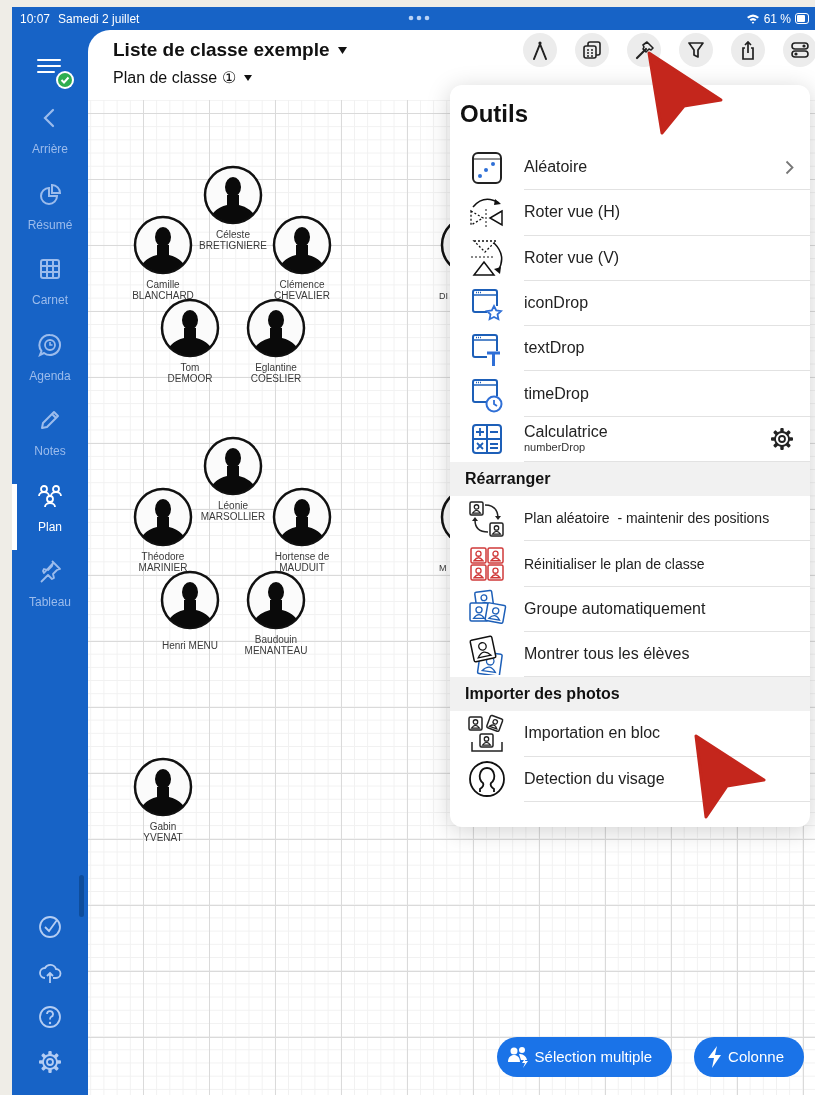 This screenshot has height=1095, width=815. What do you see at coordinates (630, 694) in the screenshot?
I see `section-header: Importer des photos` at bounding box center [630, 694].